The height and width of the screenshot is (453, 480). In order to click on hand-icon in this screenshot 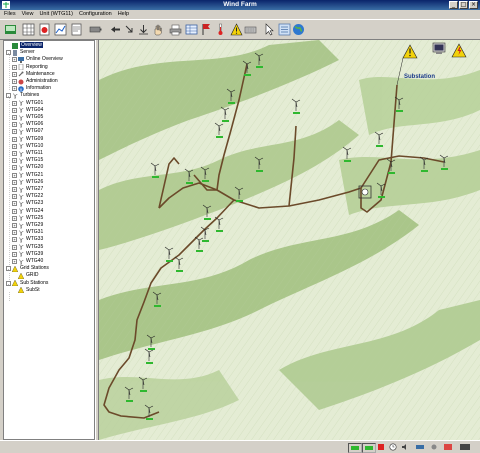, I will do `click(157, 29)`.